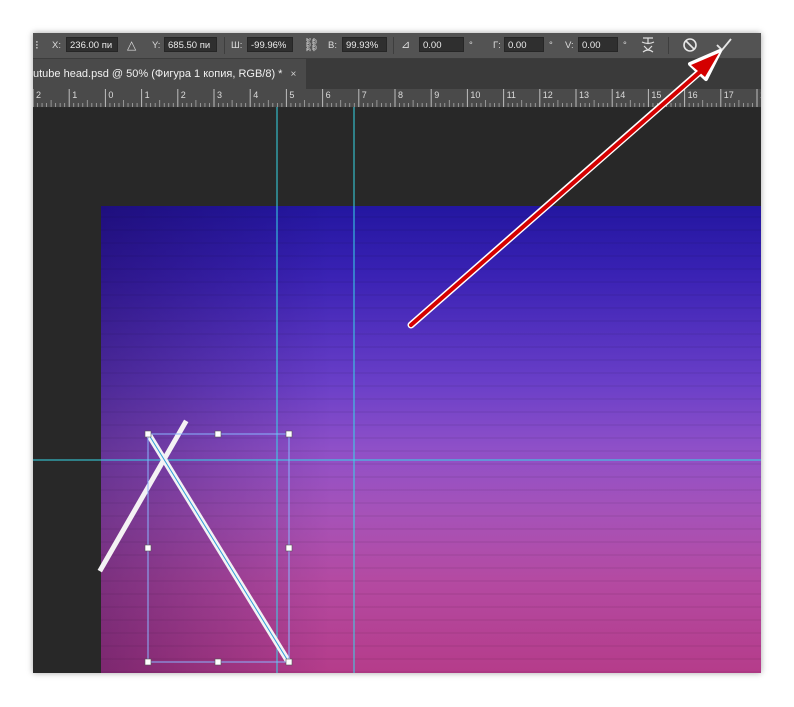 The image size is (794, 707). I want to click on handle-top-middle, so click(218, 434).